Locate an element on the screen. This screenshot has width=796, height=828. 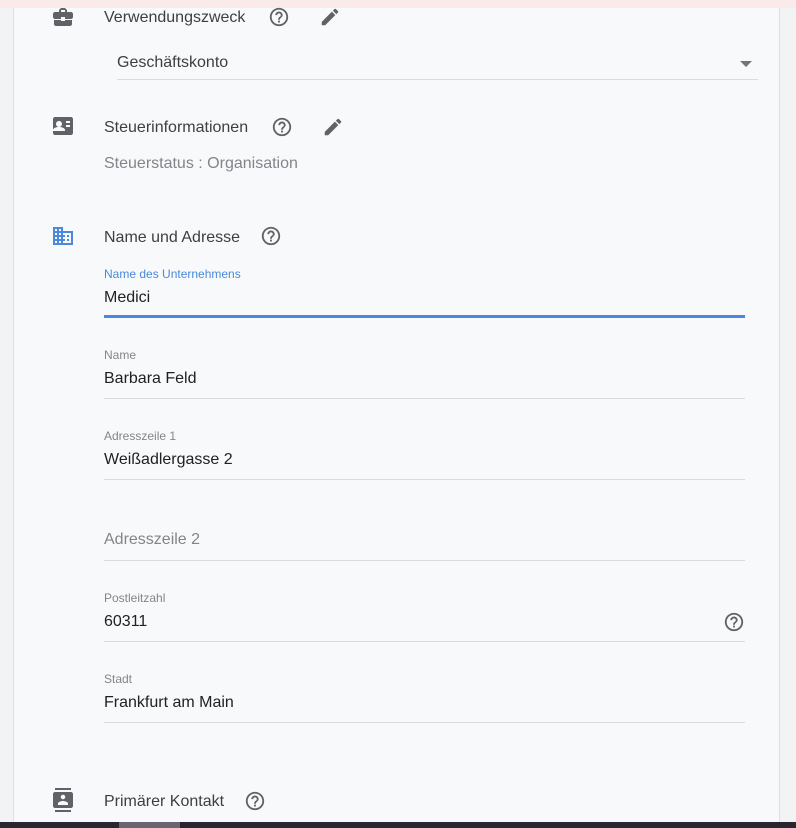
postal-code-label: Postleitzahl is located at coordinates (135, 598).